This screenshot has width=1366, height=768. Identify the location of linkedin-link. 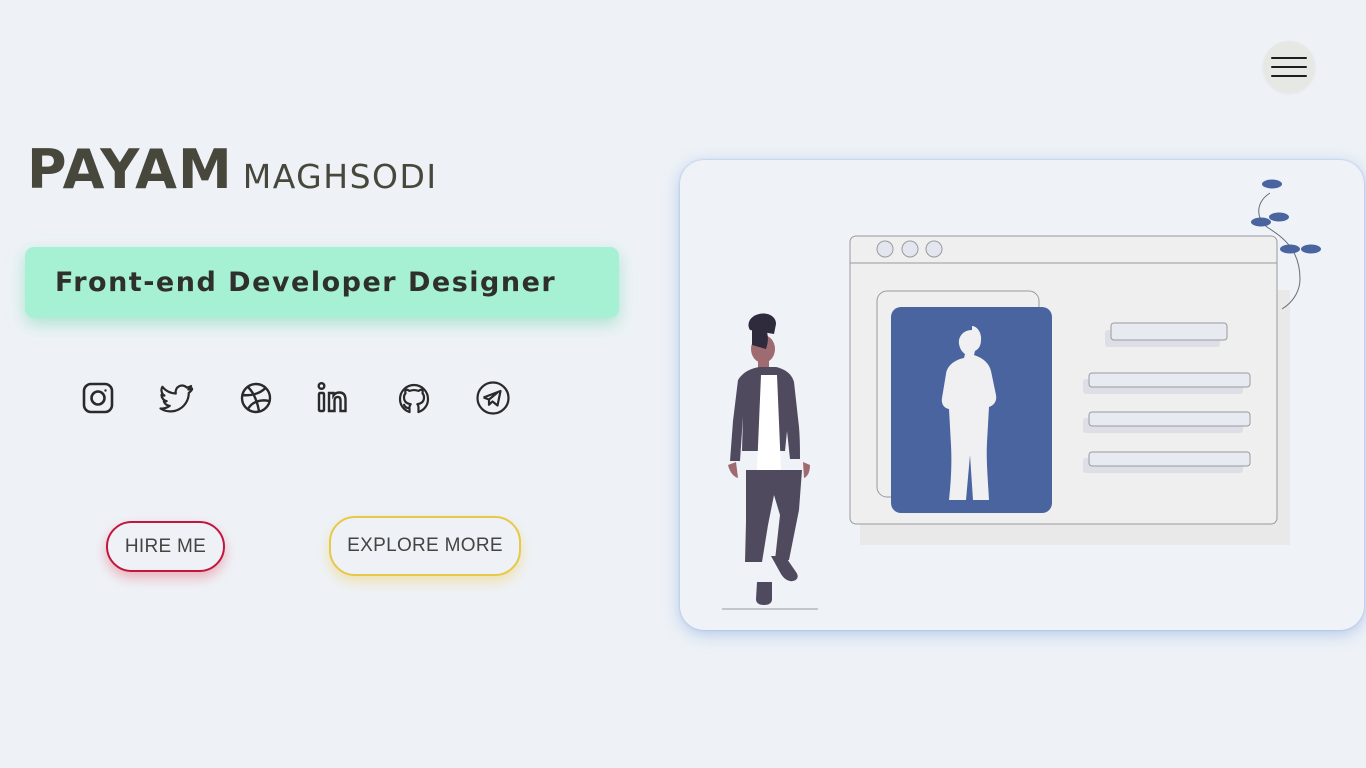
(335, 398).